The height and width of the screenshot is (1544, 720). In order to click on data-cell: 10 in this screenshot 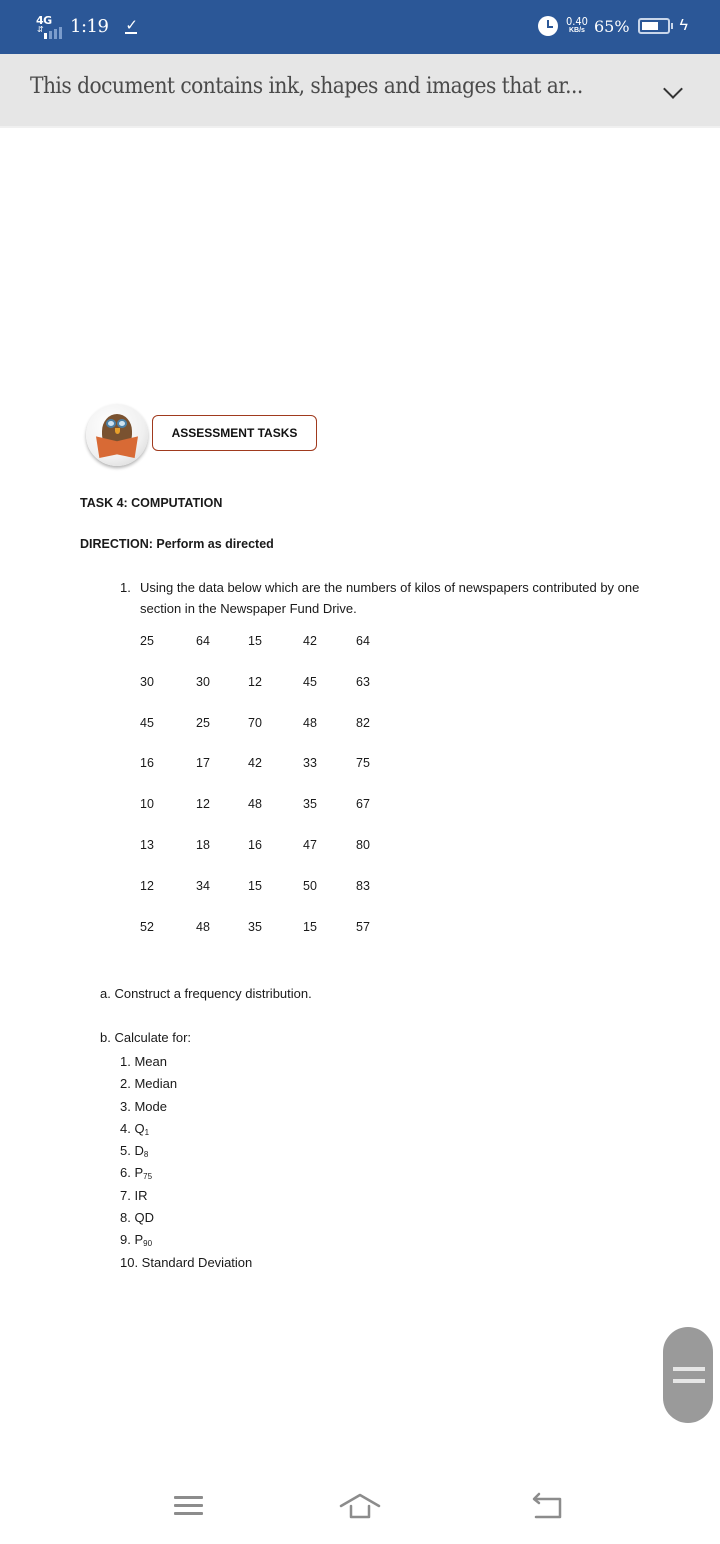, I will do `click(147, 804)`.